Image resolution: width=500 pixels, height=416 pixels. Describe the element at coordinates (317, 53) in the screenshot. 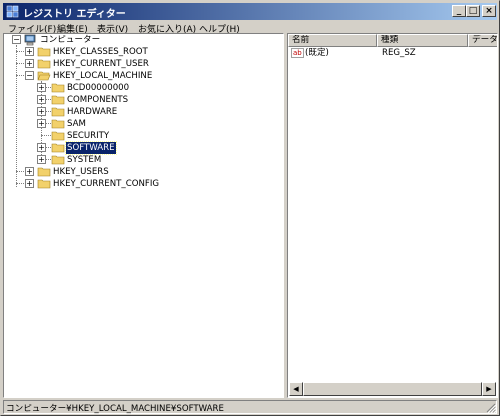

I see `value-name: (既定)` at that location.